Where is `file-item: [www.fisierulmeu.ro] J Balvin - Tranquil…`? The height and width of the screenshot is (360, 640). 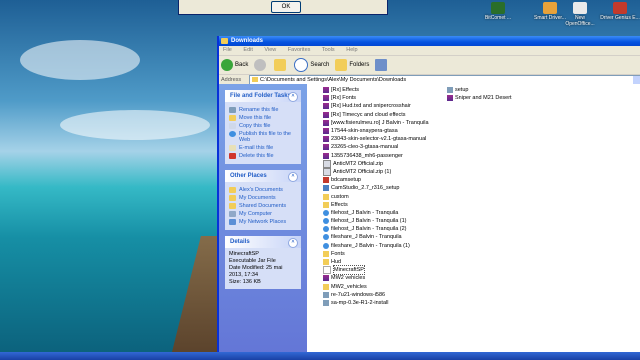
file-item: [www.fisierulmeu.ro] J Balvin - Tranquil… is located at coordinates (376, 123).